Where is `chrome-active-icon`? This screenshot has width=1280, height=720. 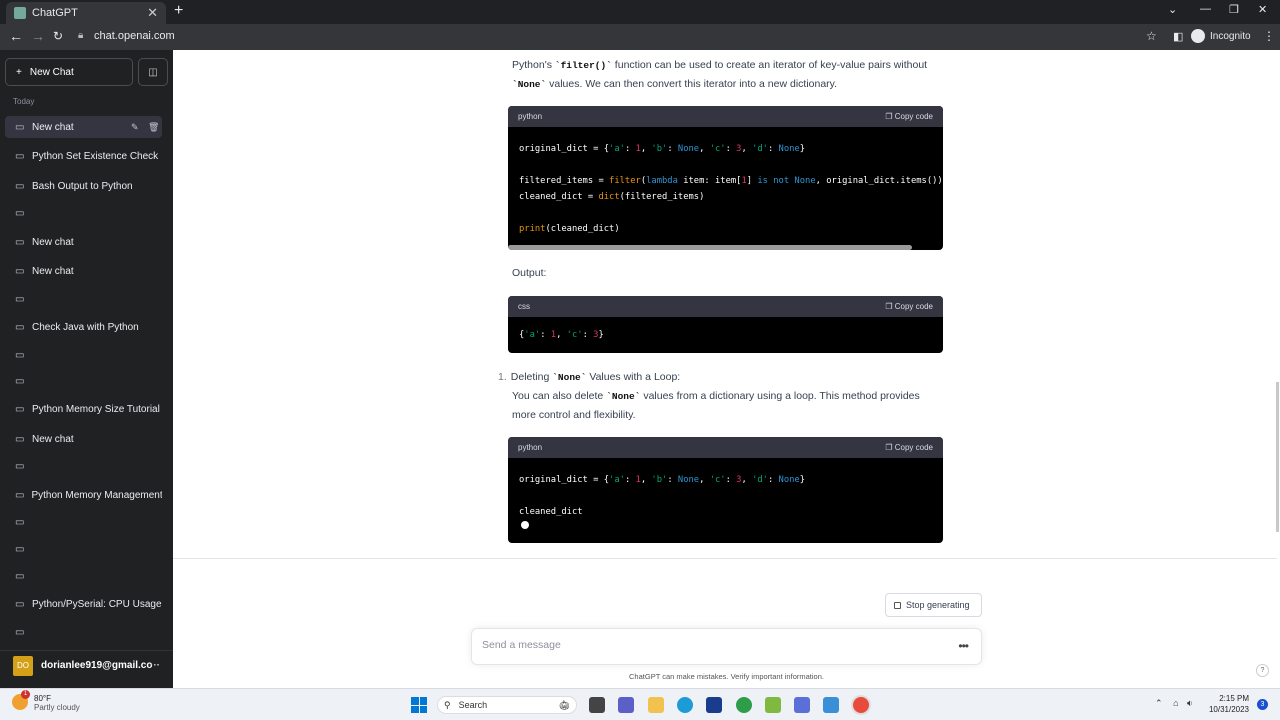 chrome-active-icon is located at coordinates (861, 705).